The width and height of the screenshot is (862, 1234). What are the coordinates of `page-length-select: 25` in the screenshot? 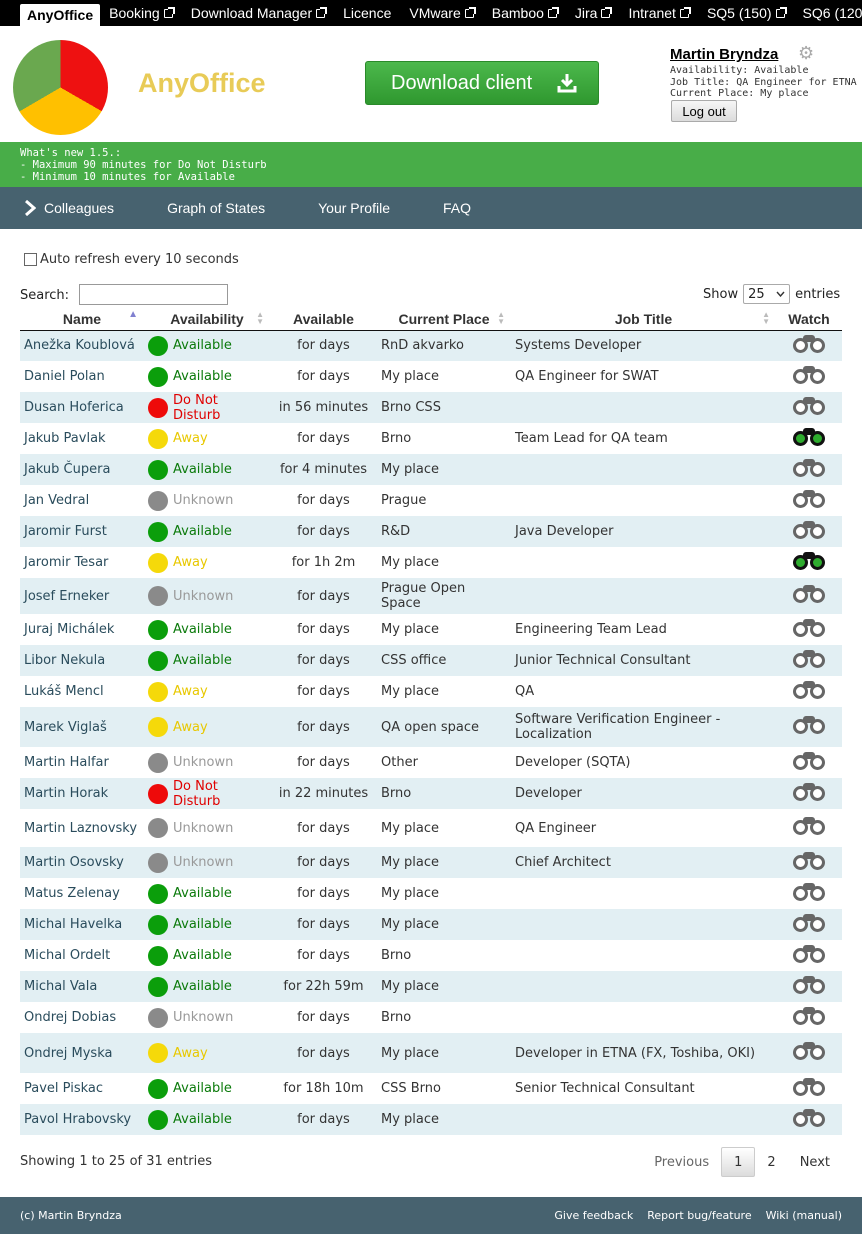 It's located at (767, 294).